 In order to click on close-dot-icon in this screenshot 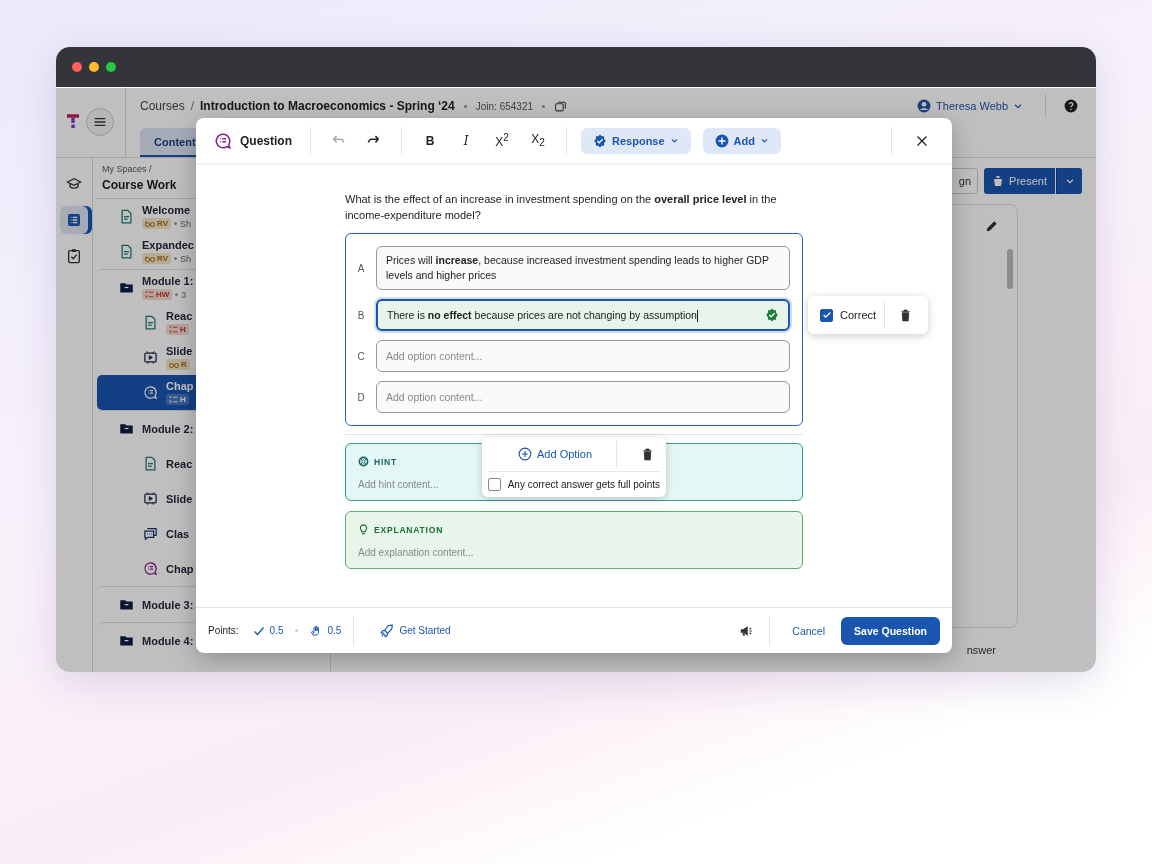, I will do `click(77, 67)`.